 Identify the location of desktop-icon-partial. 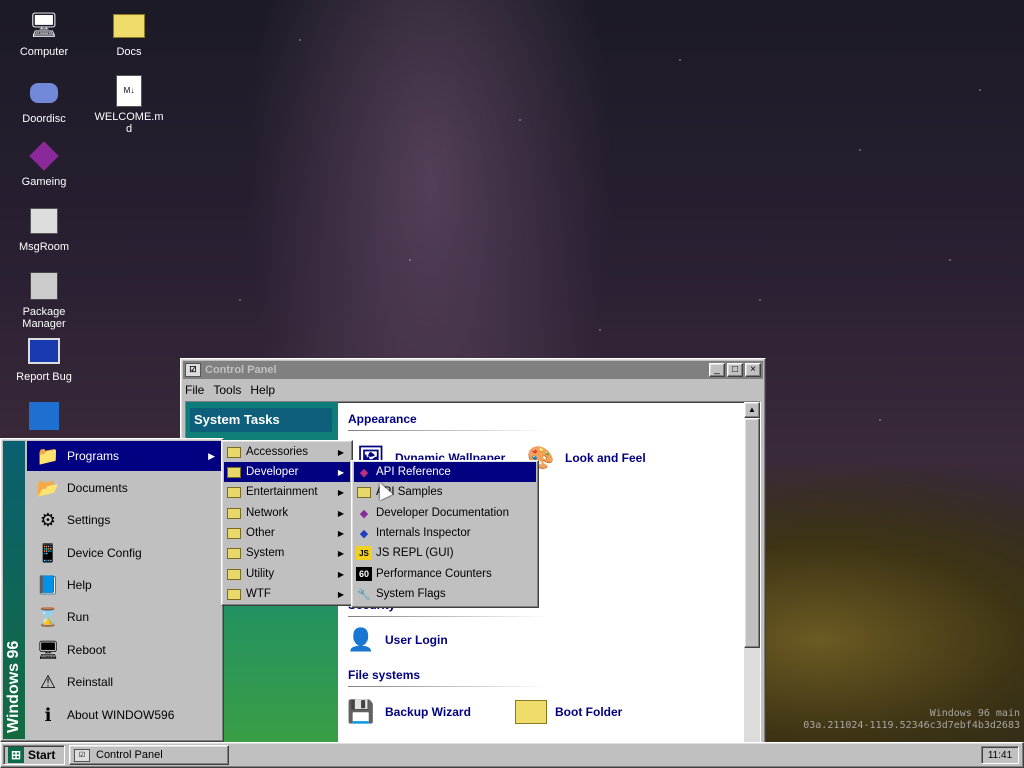
(44, 418).